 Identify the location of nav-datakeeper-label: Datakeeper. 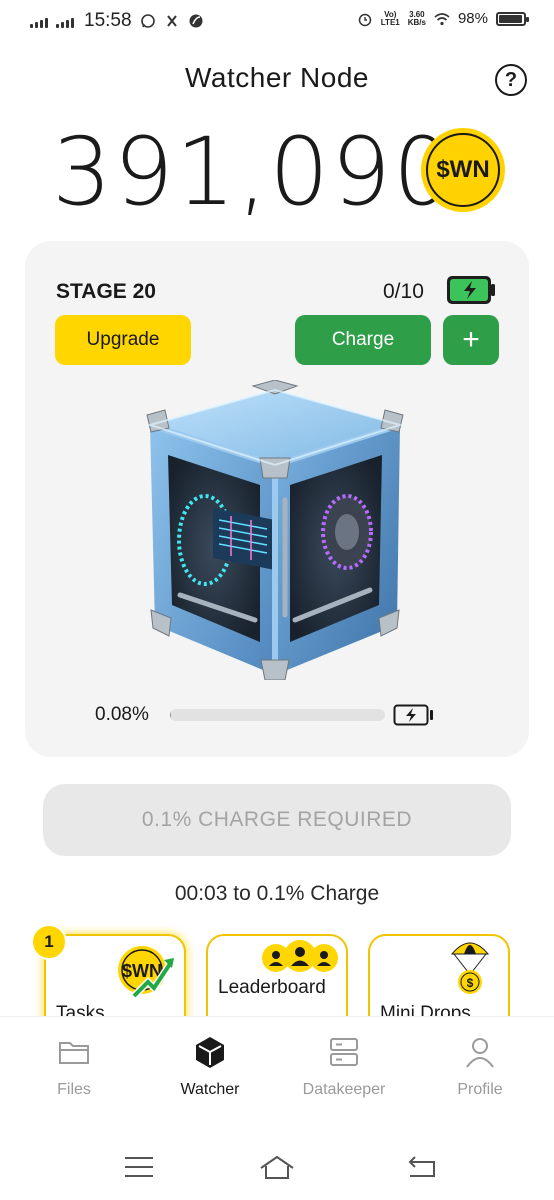
(344, 1089).